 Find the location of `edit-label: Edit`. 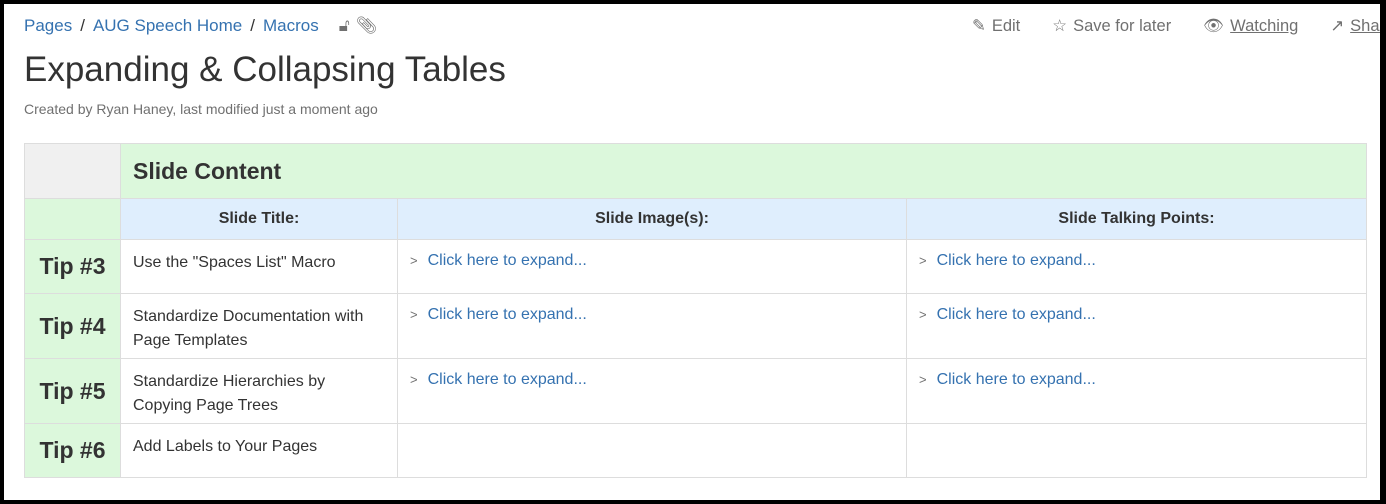

edit-label: Edit is located at coordinates (1006, 25).